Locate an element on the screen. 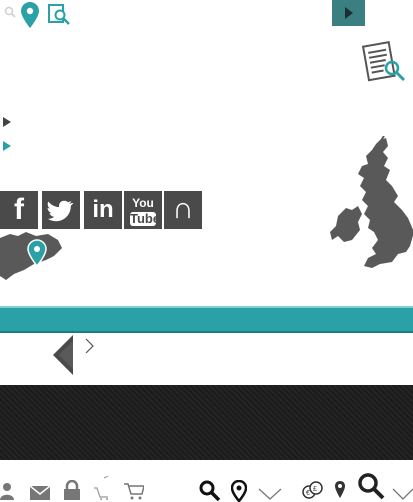 This screenshot has height=502, width=413. search-document-icon is located at coordinates (60, 15).